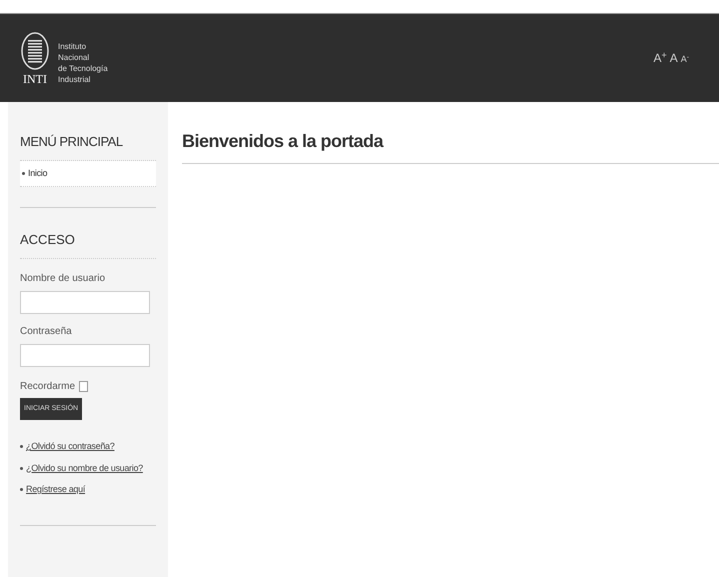 The image size is (719, 577). What do you see at coordinates (73, 46) in the screenshot?
I see `logo-caption: Instituto` at bounding box center [73, 46].